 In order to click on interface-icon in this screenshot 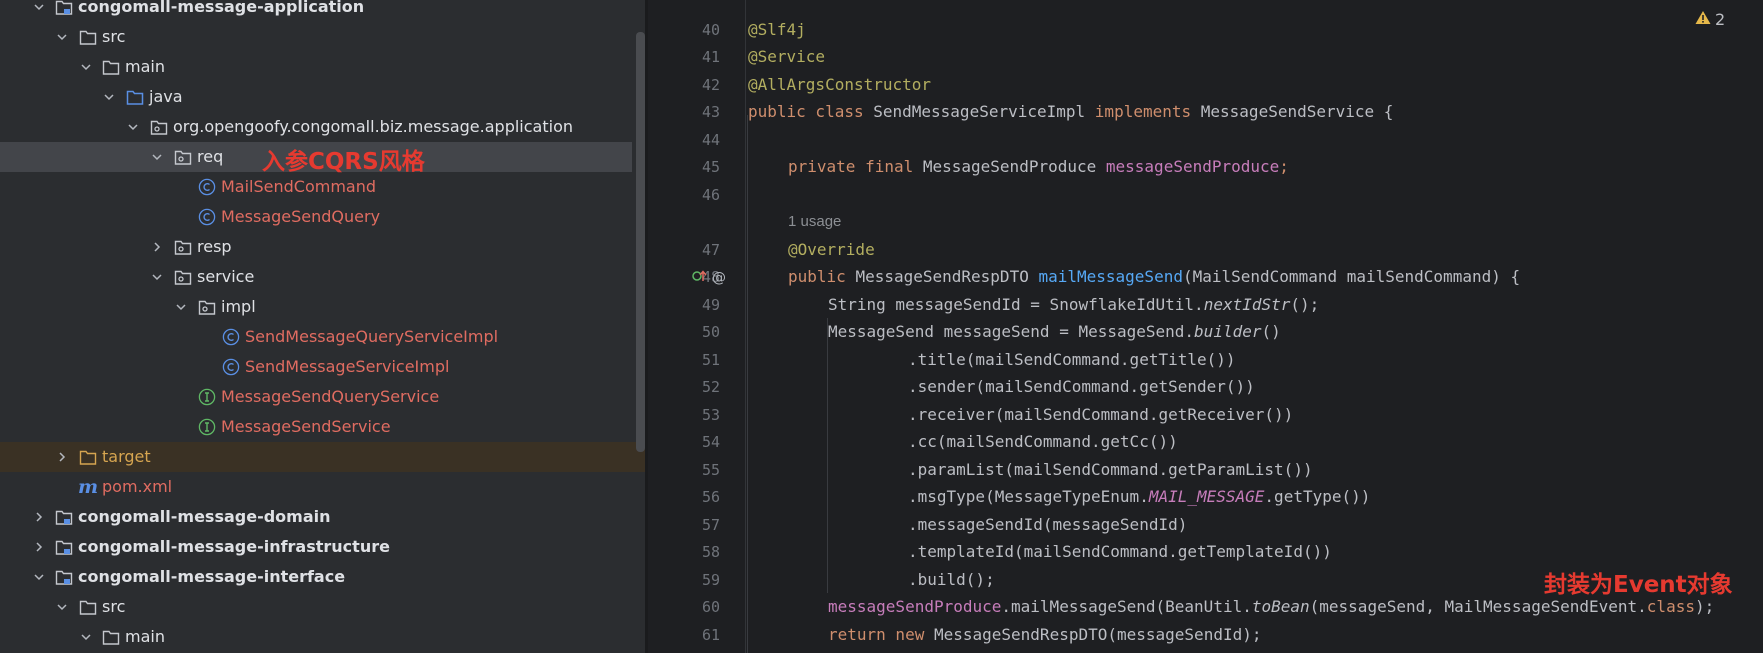, I will do `click(207, 427)`.